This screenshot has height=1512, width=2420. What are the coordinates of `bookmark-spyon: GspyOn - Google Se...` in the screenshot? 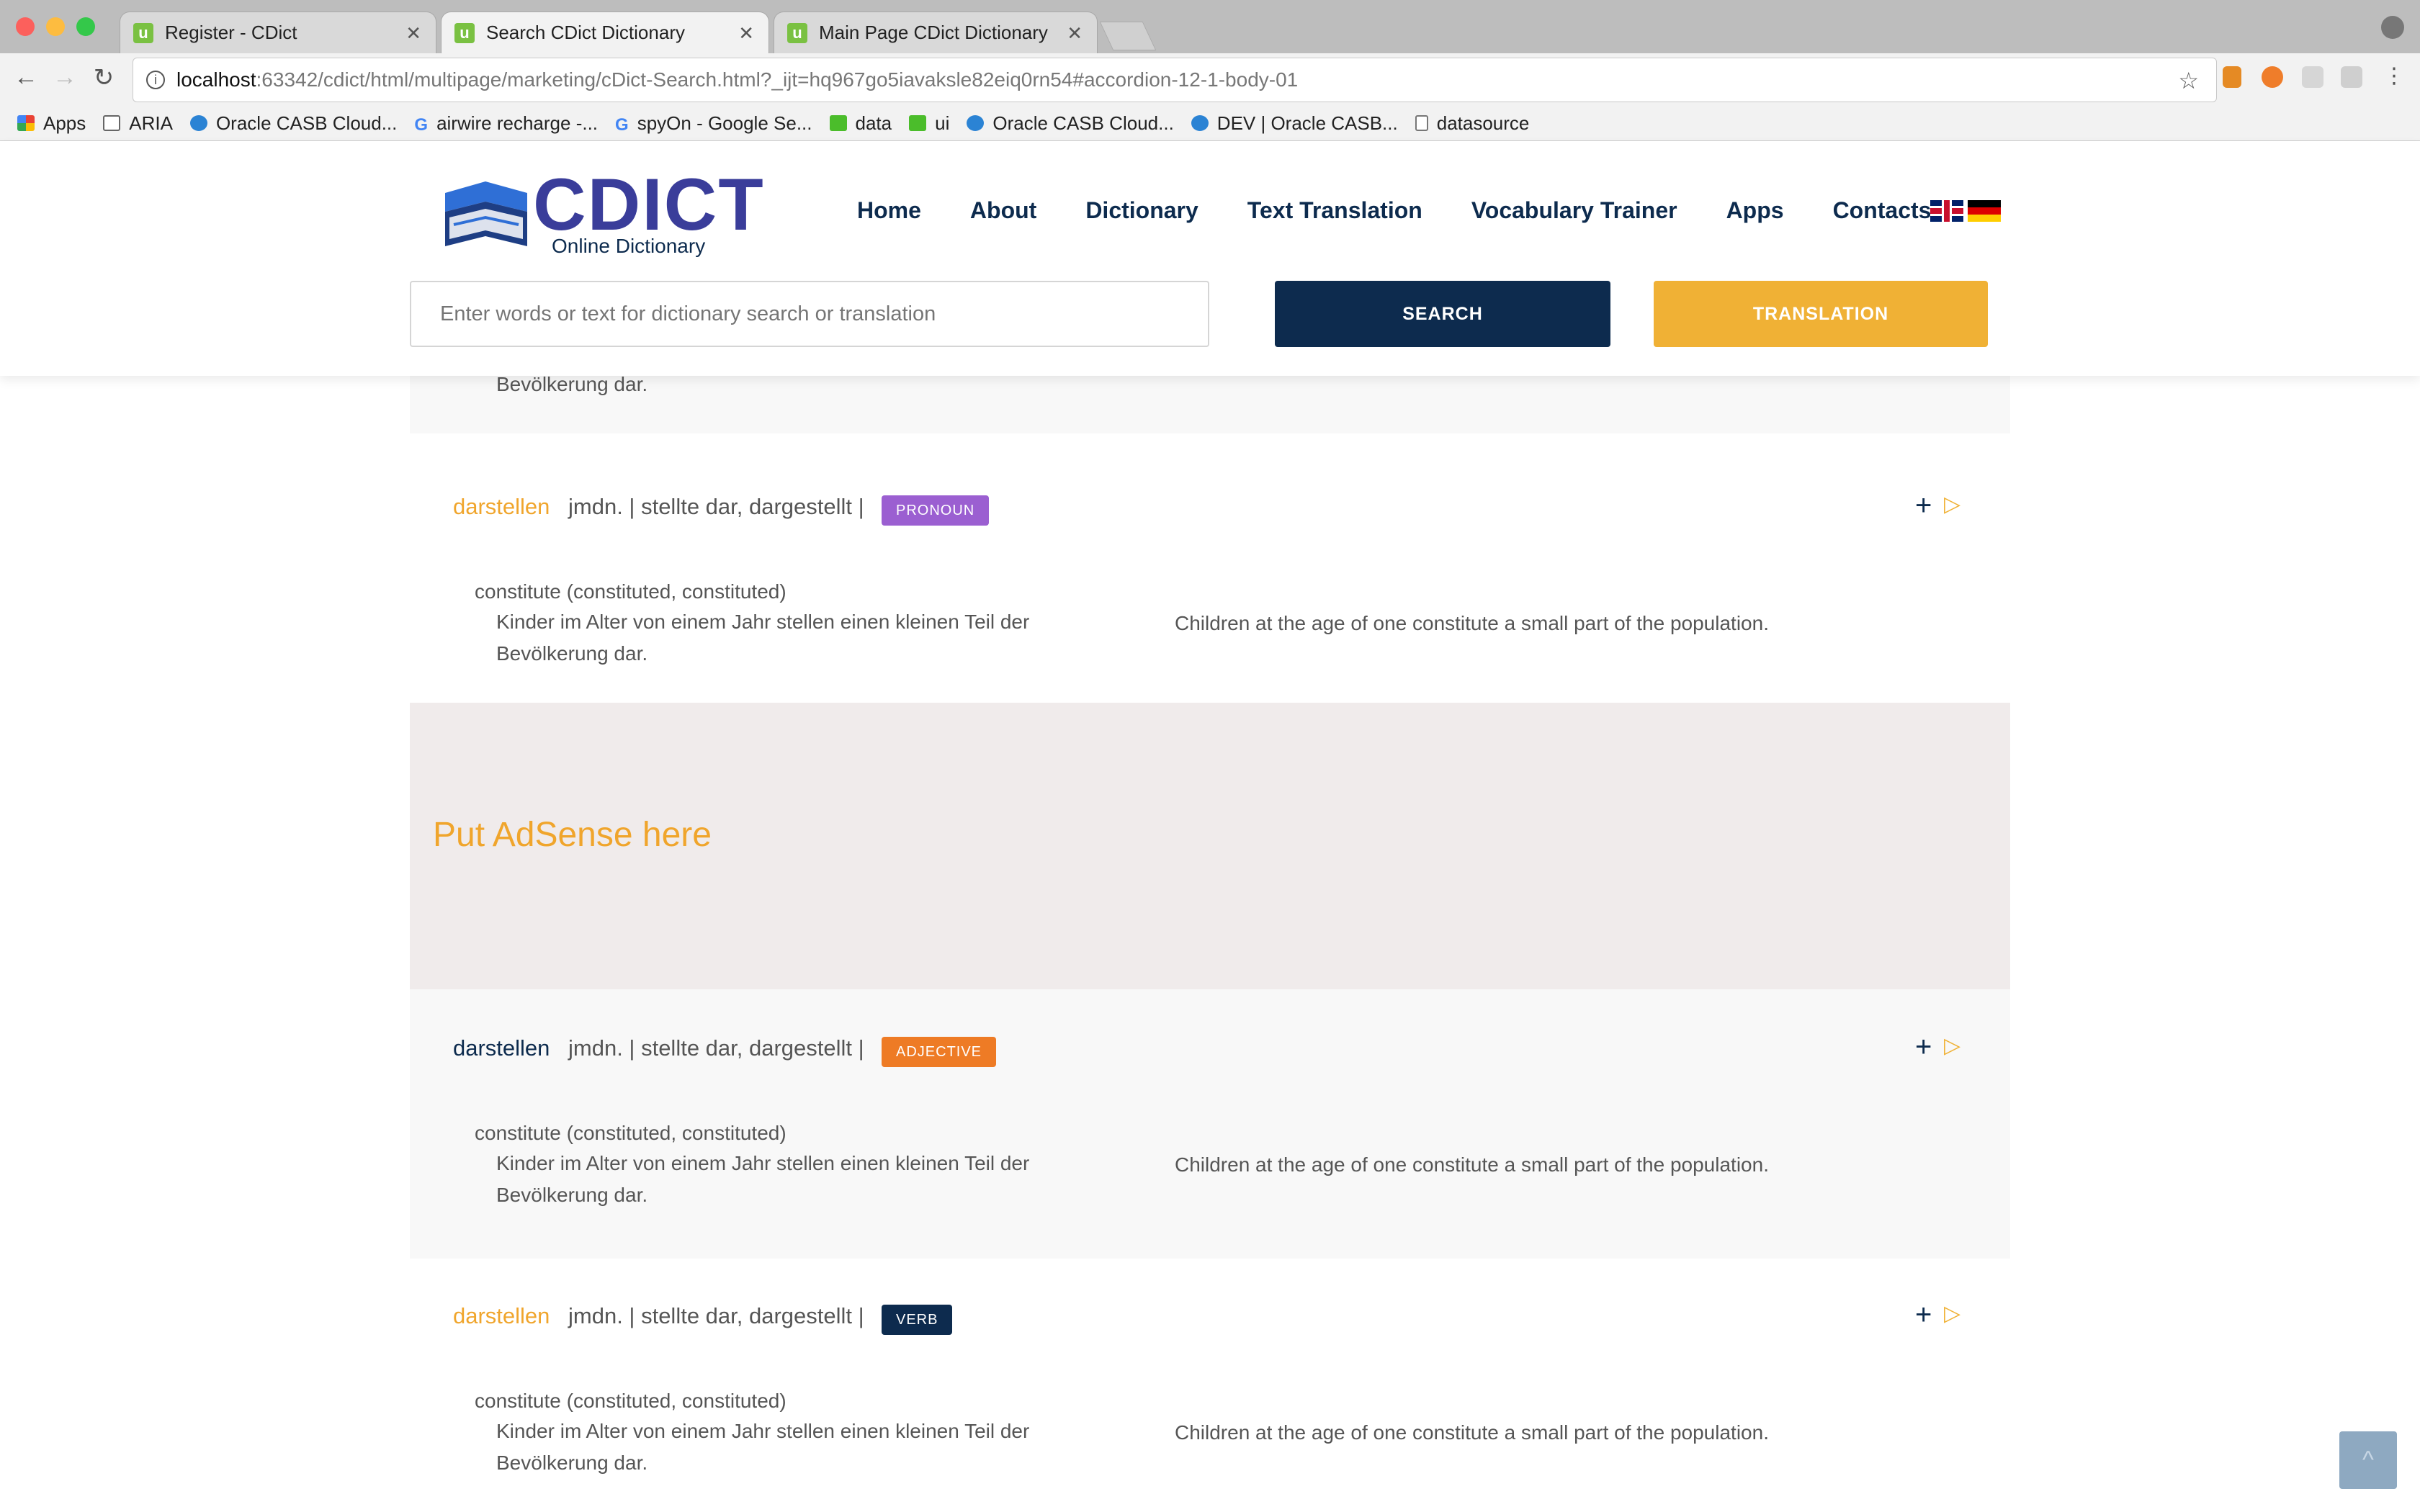 It's located at (713, 123).